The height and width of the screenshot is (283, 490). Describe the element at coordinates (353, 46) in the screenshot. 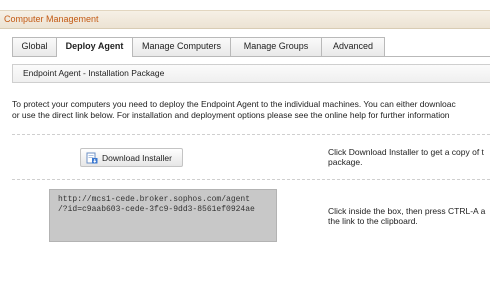

I see `tab-advanced: Advanced` at that location.